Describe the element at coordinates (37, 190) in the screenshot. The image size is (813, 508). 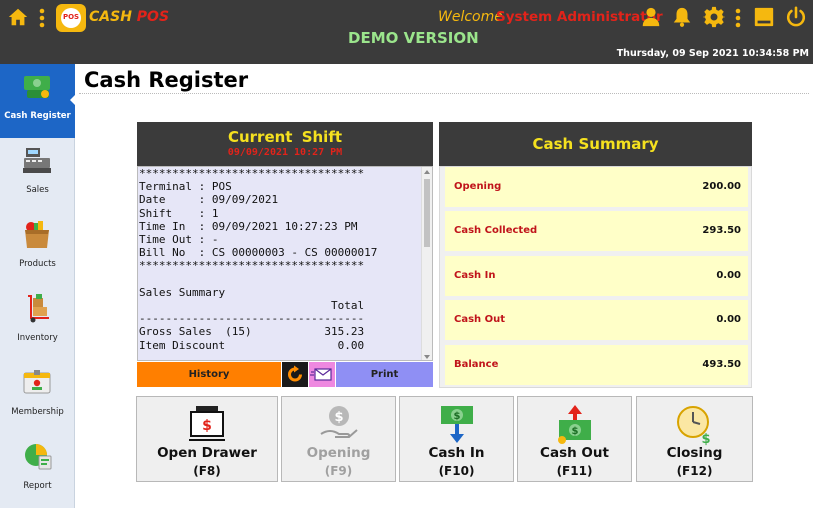
I see `sidebar-item-label: Sales` at that location.